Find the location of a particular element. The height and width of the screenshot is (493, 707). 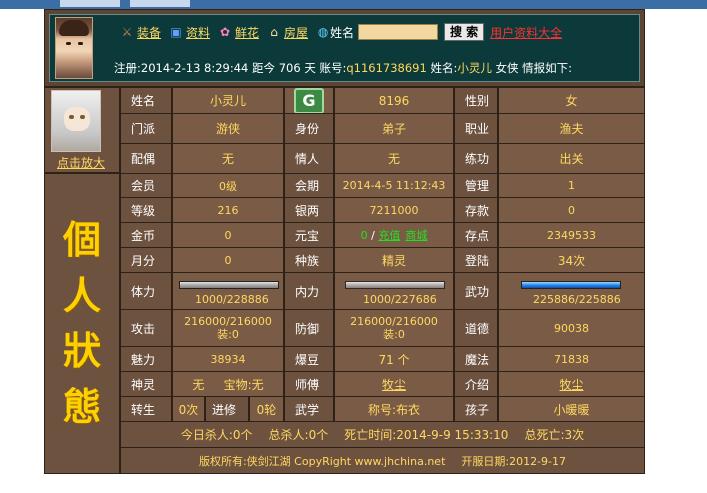

value-sect: 游侠 is located at coordinates (228, 128).